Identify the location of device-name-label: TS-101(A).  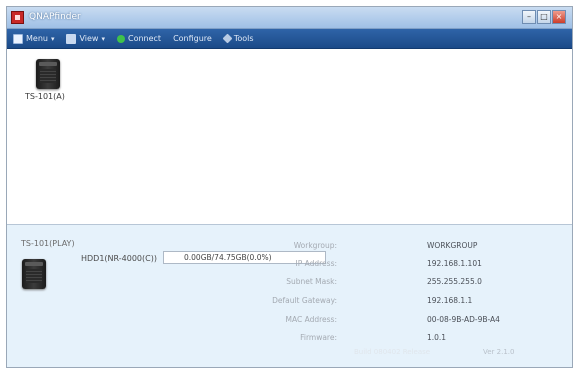
(45, 96).